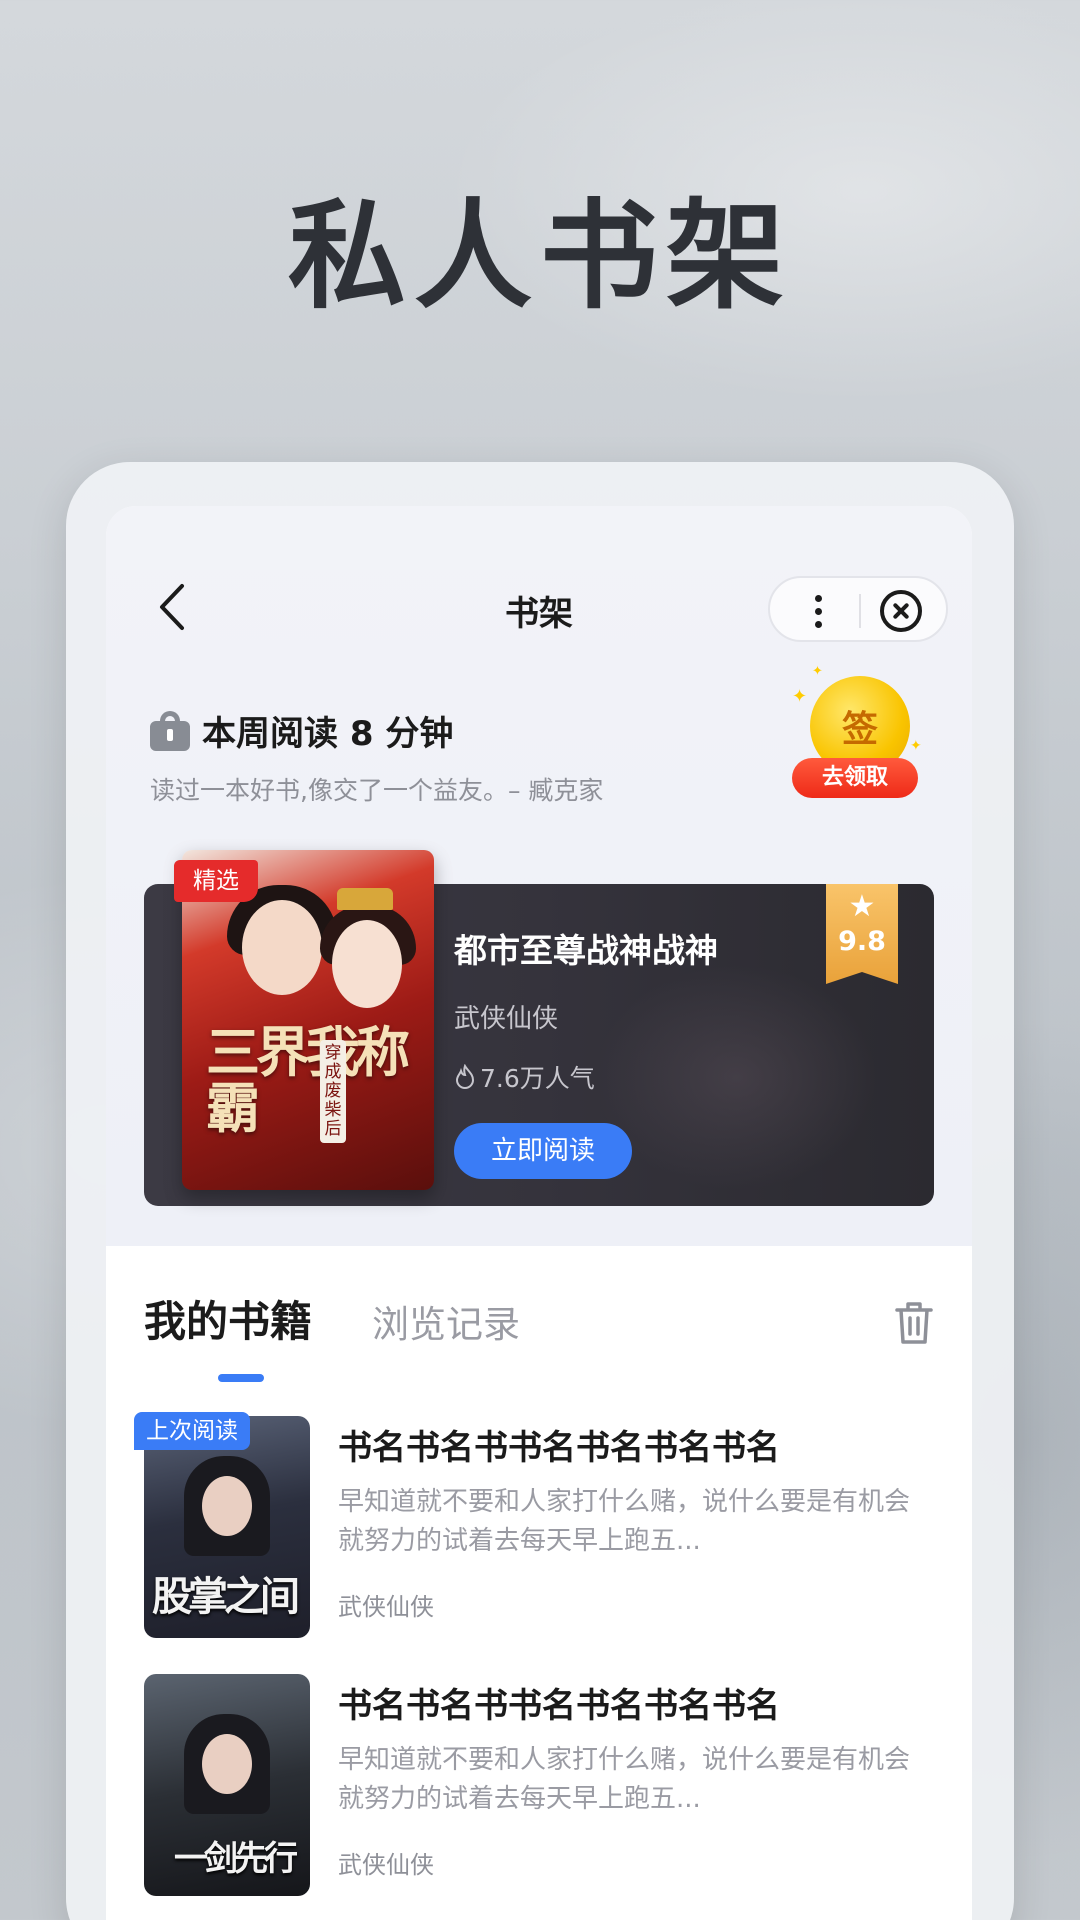 The height and width of the screenshot is (1920, 1080). What do you see at coordinates (227, 1785) in the screenshot?
I see `book-cover: 一剑先行` at bounding box center [227, 1785].